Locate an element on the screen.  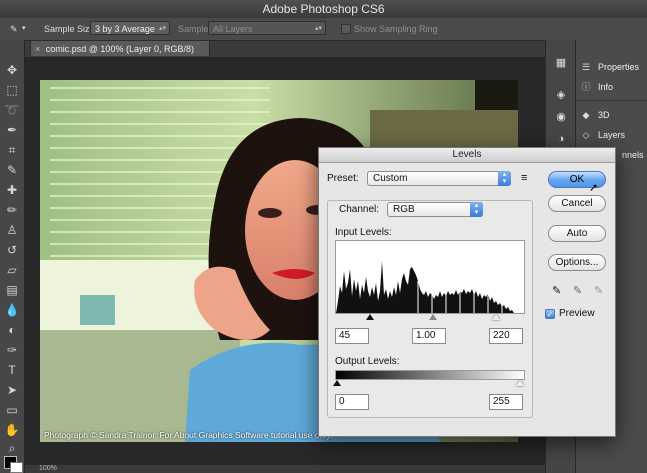
layers-label: Layers is located at coordinates (612, 135).